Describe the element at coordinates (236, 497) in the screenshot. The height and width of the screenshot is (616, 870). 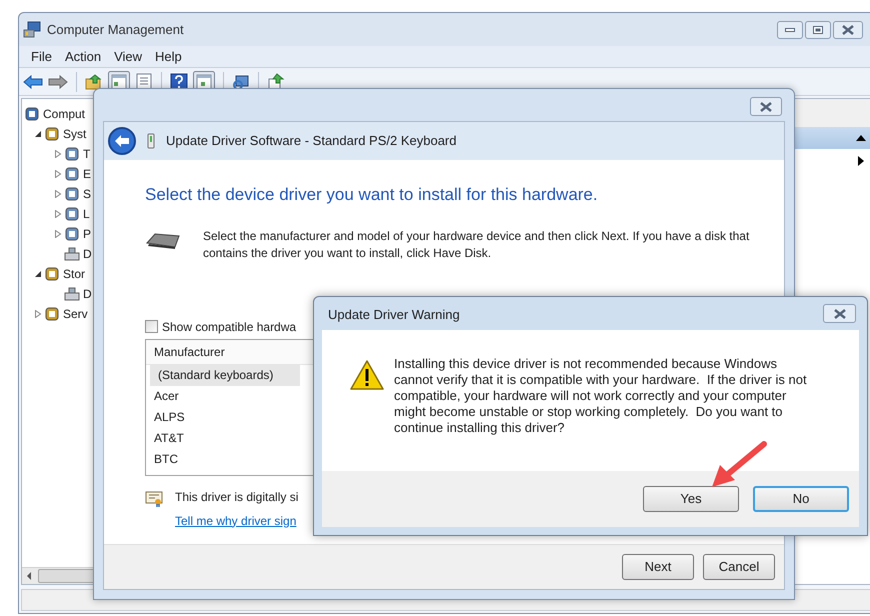
I see `signed-driver-text: This driver is digitally si` at that location.